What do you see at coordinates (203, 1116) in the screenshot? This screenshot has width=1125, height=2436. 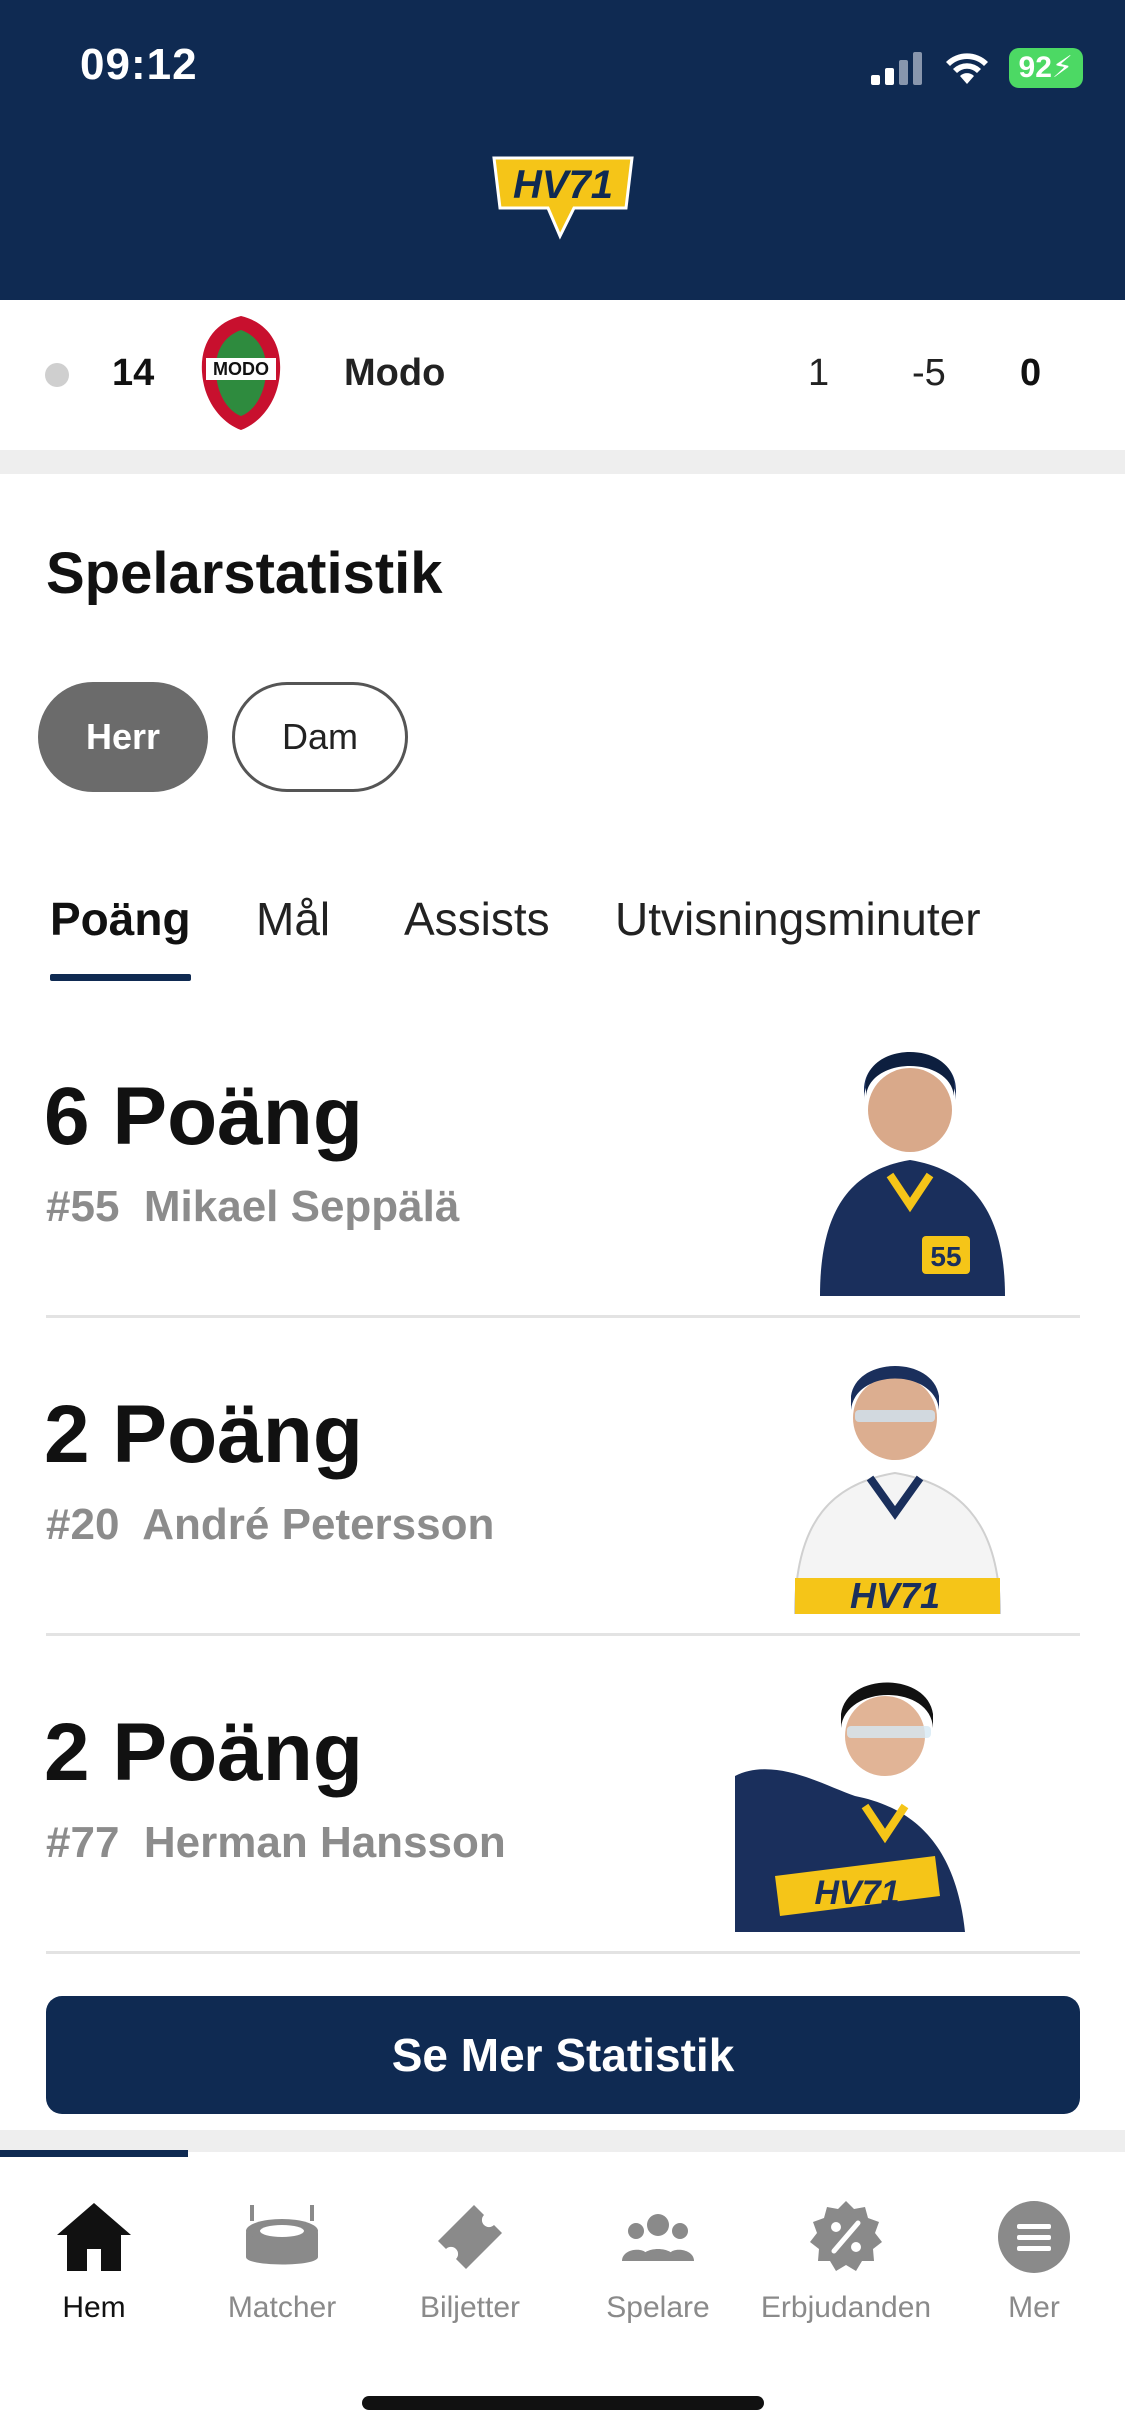 I see `player-points: 6 Poäng` at bounding box center [203, 1116].